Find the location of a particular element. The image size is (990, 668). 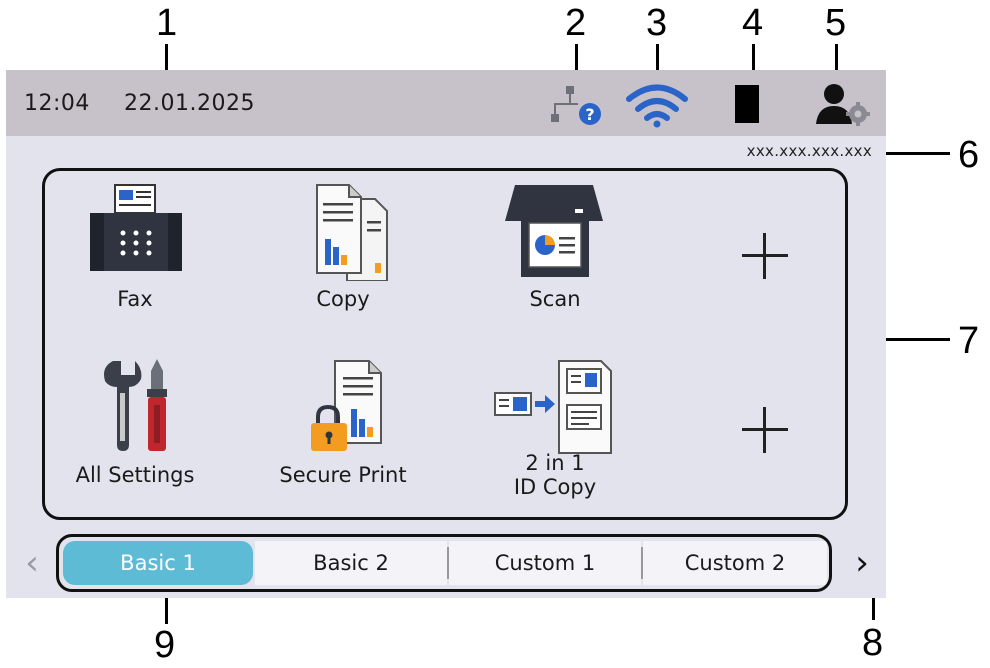

id-copy-label: 2 in 1 ID Copy is located at coordinates (555, 475).